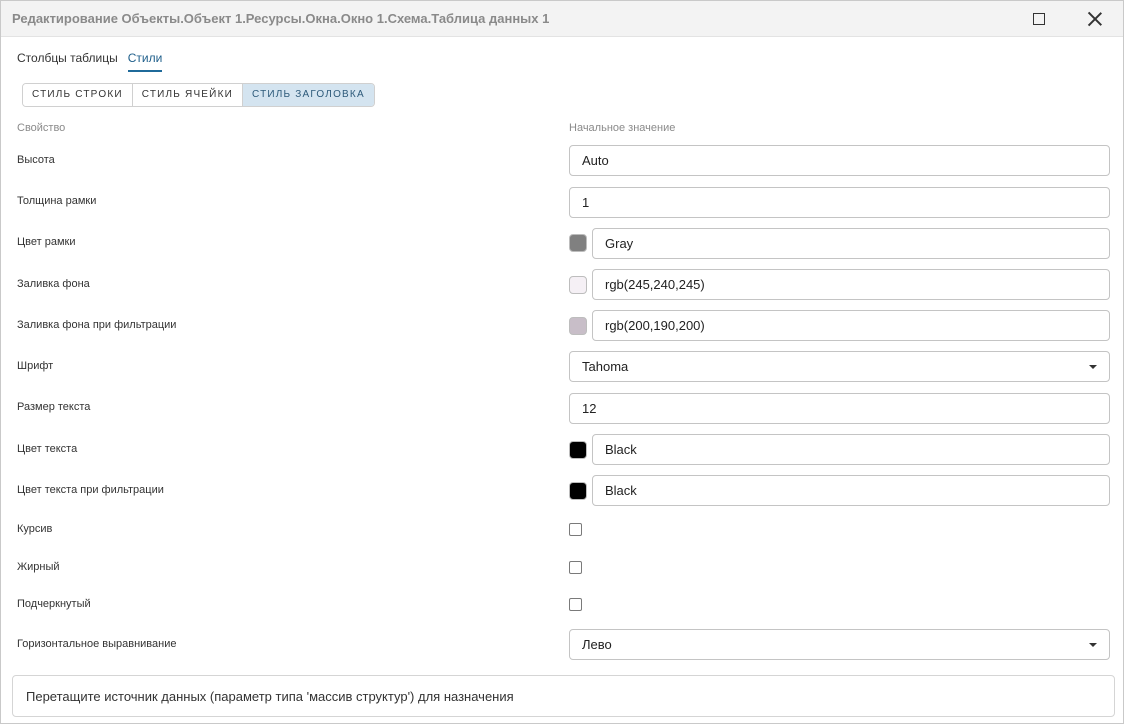 Image resolution: width=1124 pixels, height=724 pixels. What do you see at coordinates (90, 490) in the screenshot?
I see `filter-text-color-label: Цвет текста при фильтрации` at bounding box center [90, 490].